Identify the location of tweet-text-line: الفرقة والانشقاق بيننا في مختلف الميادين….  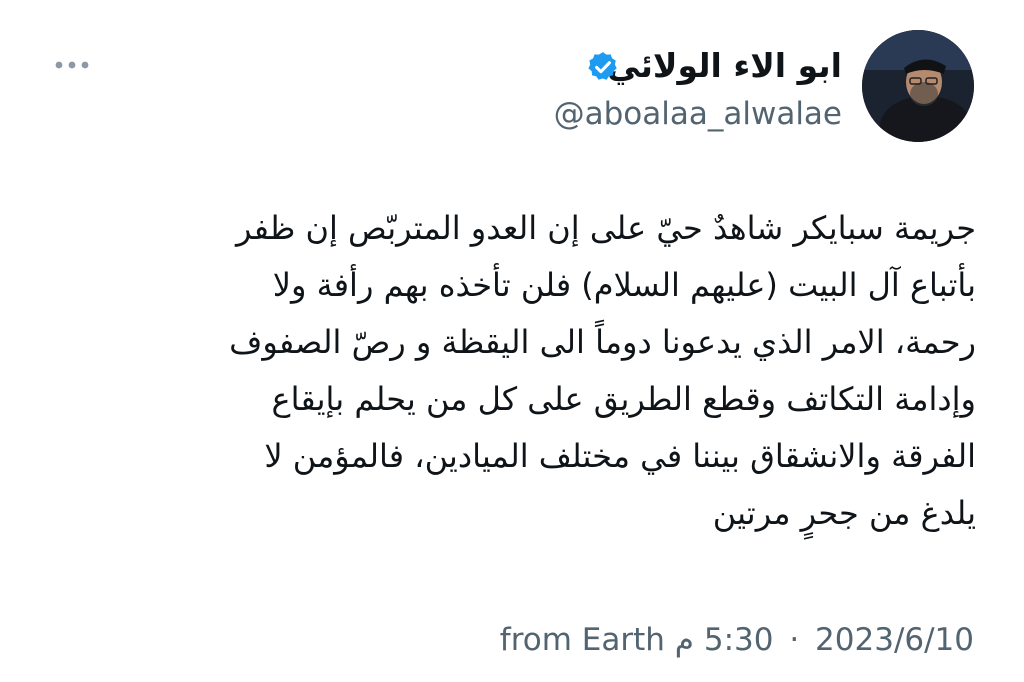
(620, 456).